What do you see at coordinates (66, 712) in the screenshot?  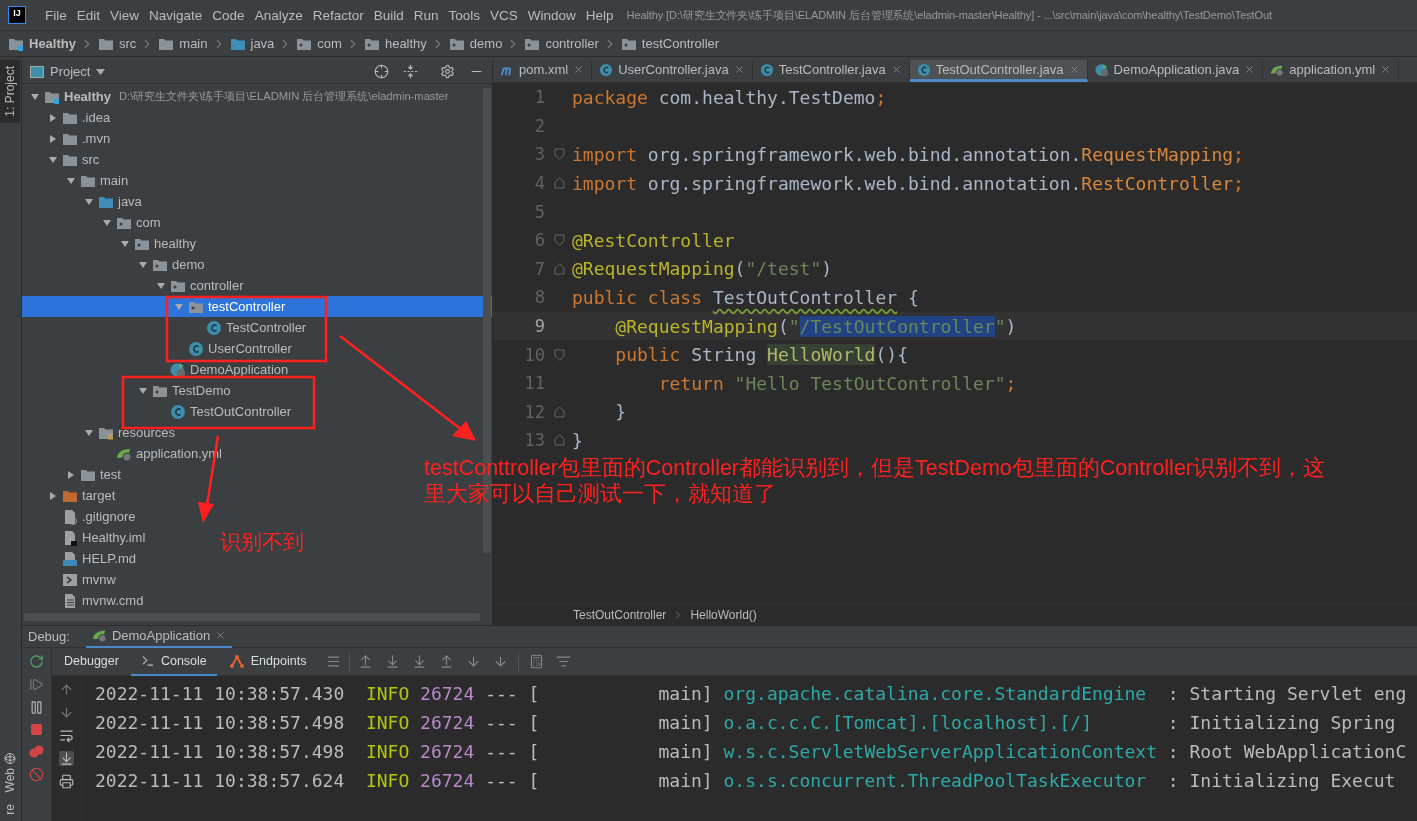 I see `down-arrow-icon` at bounding box center [66, 712].